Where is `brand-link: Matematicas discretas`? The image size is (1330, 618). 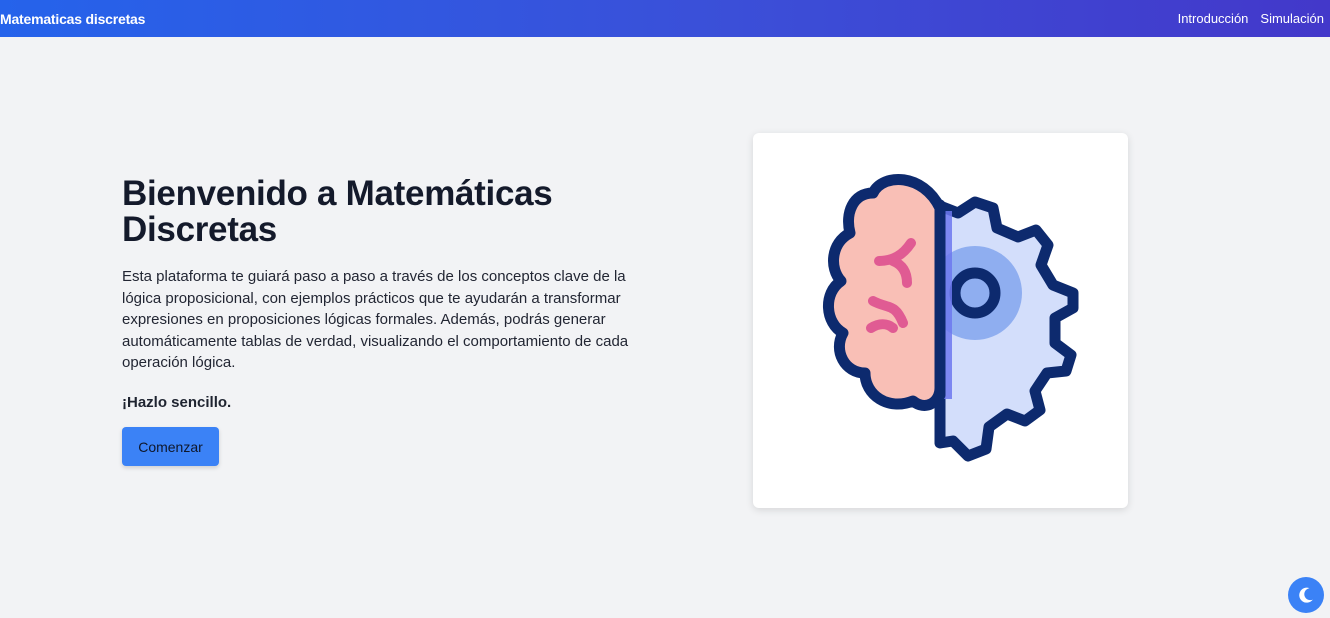
brand-link: Matematicas discretas is located at coordinates (72, 19).